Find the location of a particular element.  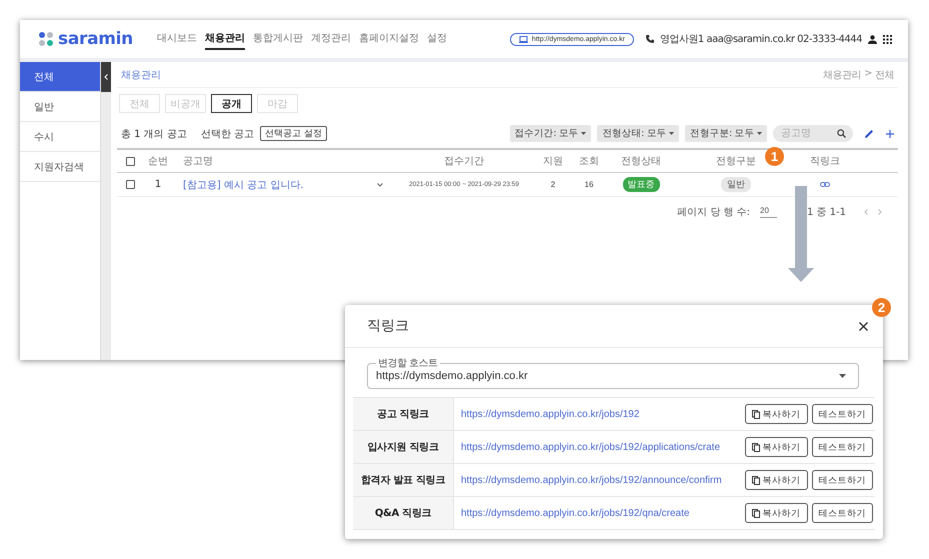

status-chip: 발표중 is located at coordinates (641, 184).